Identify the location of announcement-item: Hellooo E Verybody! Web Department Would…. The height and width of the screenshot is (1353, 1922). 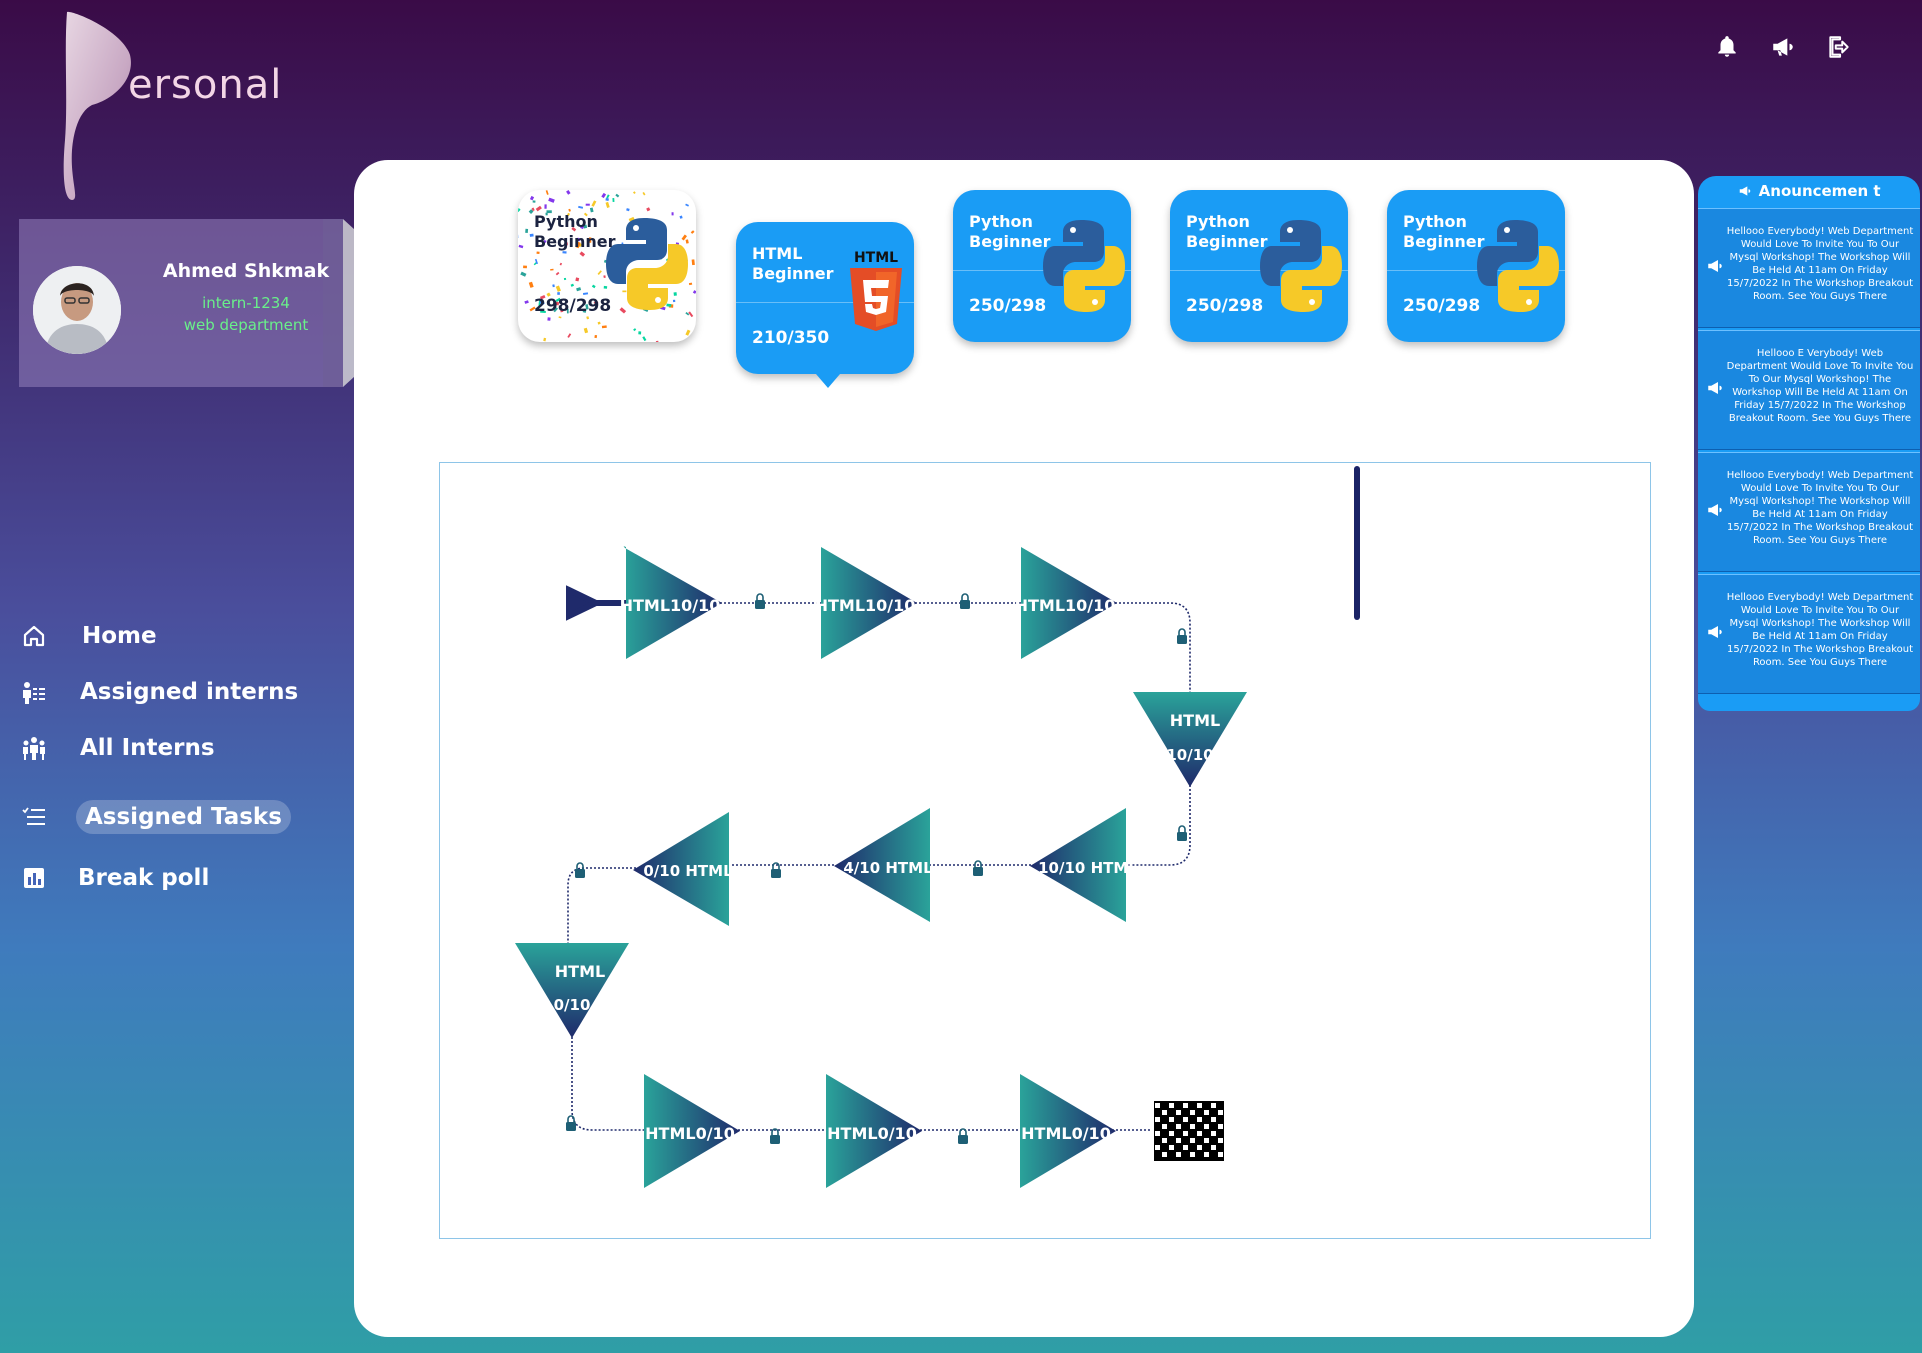
(1809, 390).